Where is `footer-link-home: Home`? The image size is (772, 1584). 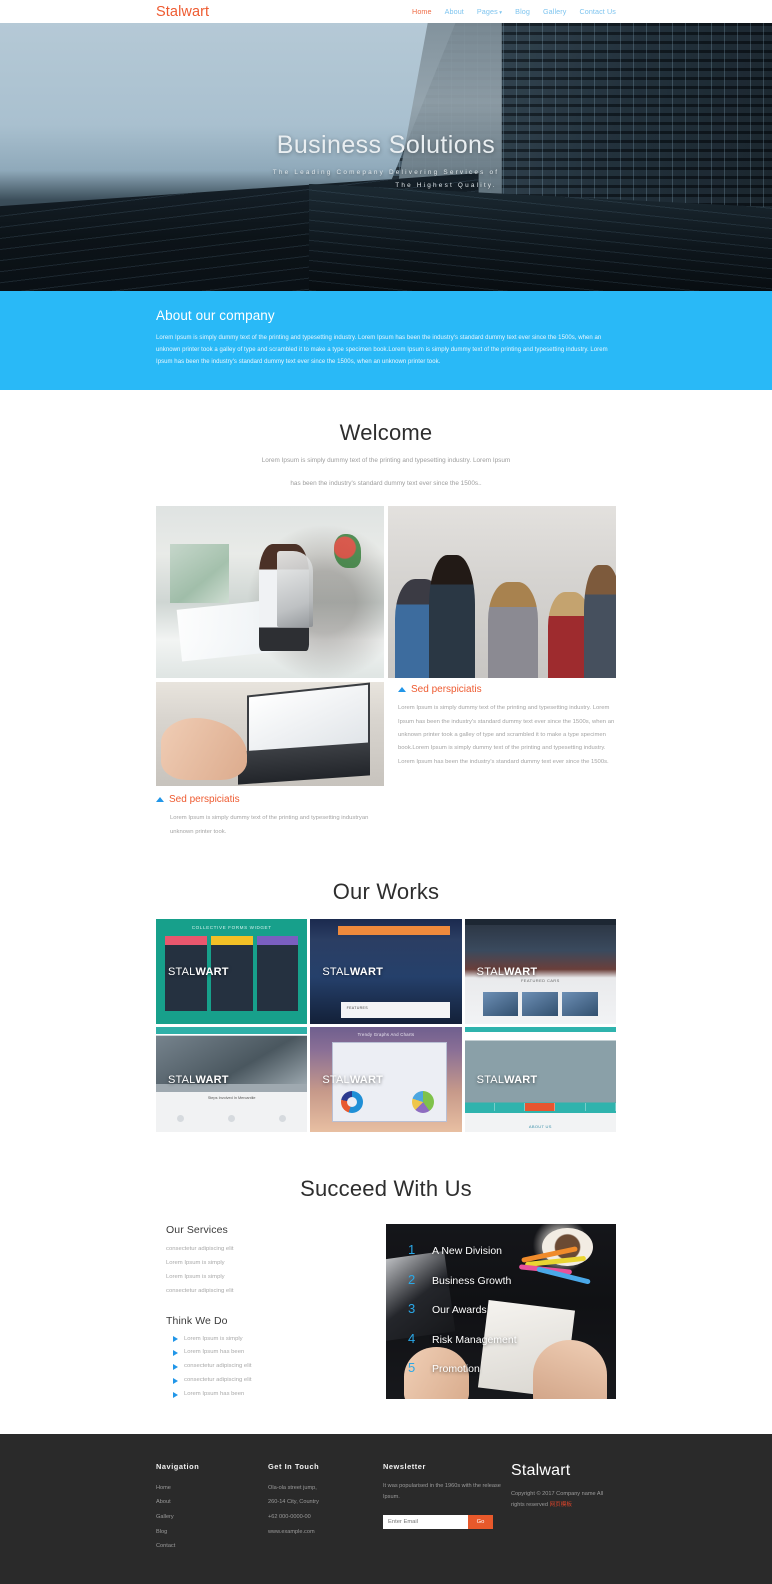 footer-link-home: Home is located at coordinates (212, 1488).